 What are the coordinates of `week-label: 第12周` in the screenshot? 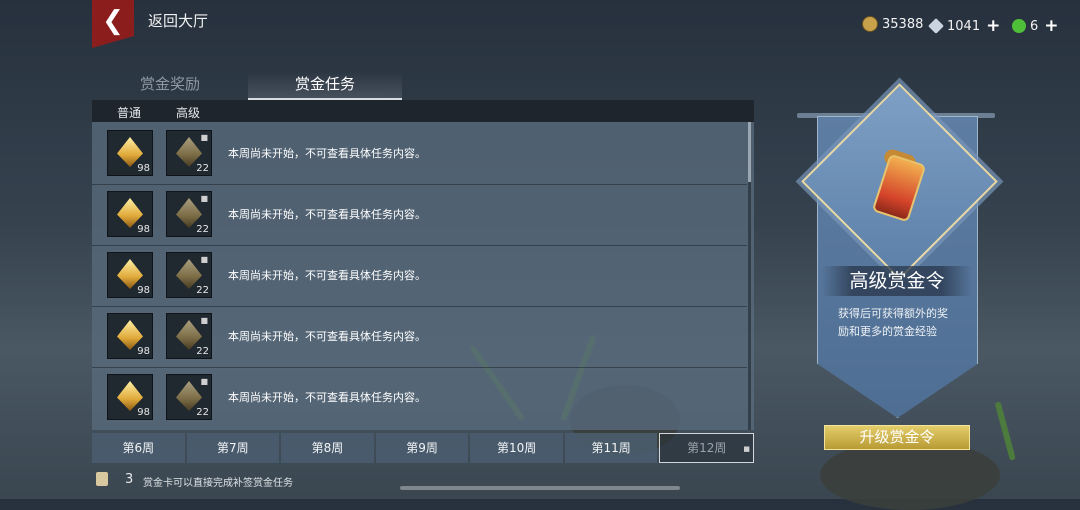 It's located at (707, 448).